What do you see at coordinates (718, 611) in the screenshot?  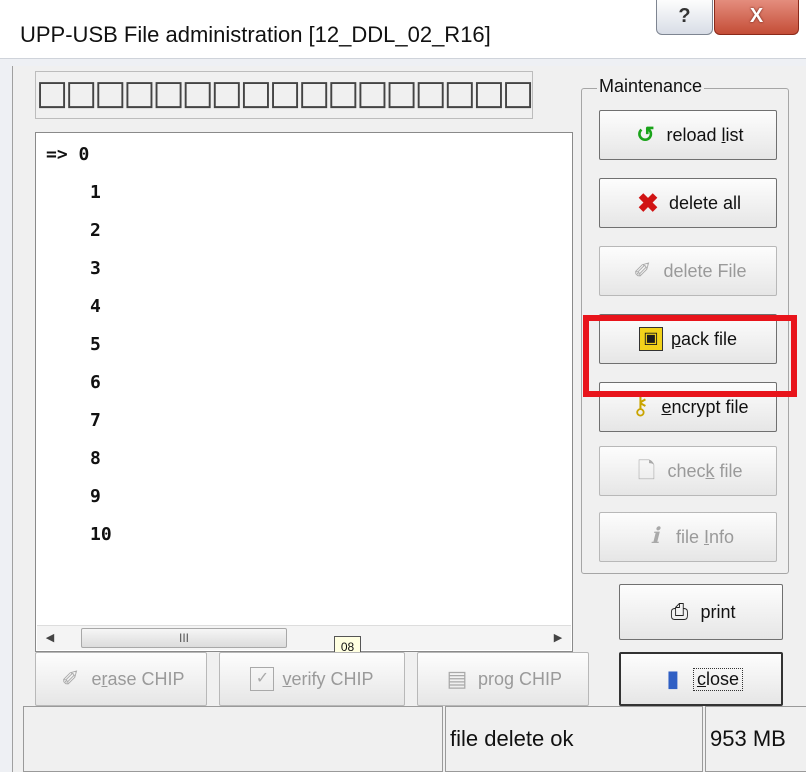 I see `print-label: print` at bounding box center [718, 611].